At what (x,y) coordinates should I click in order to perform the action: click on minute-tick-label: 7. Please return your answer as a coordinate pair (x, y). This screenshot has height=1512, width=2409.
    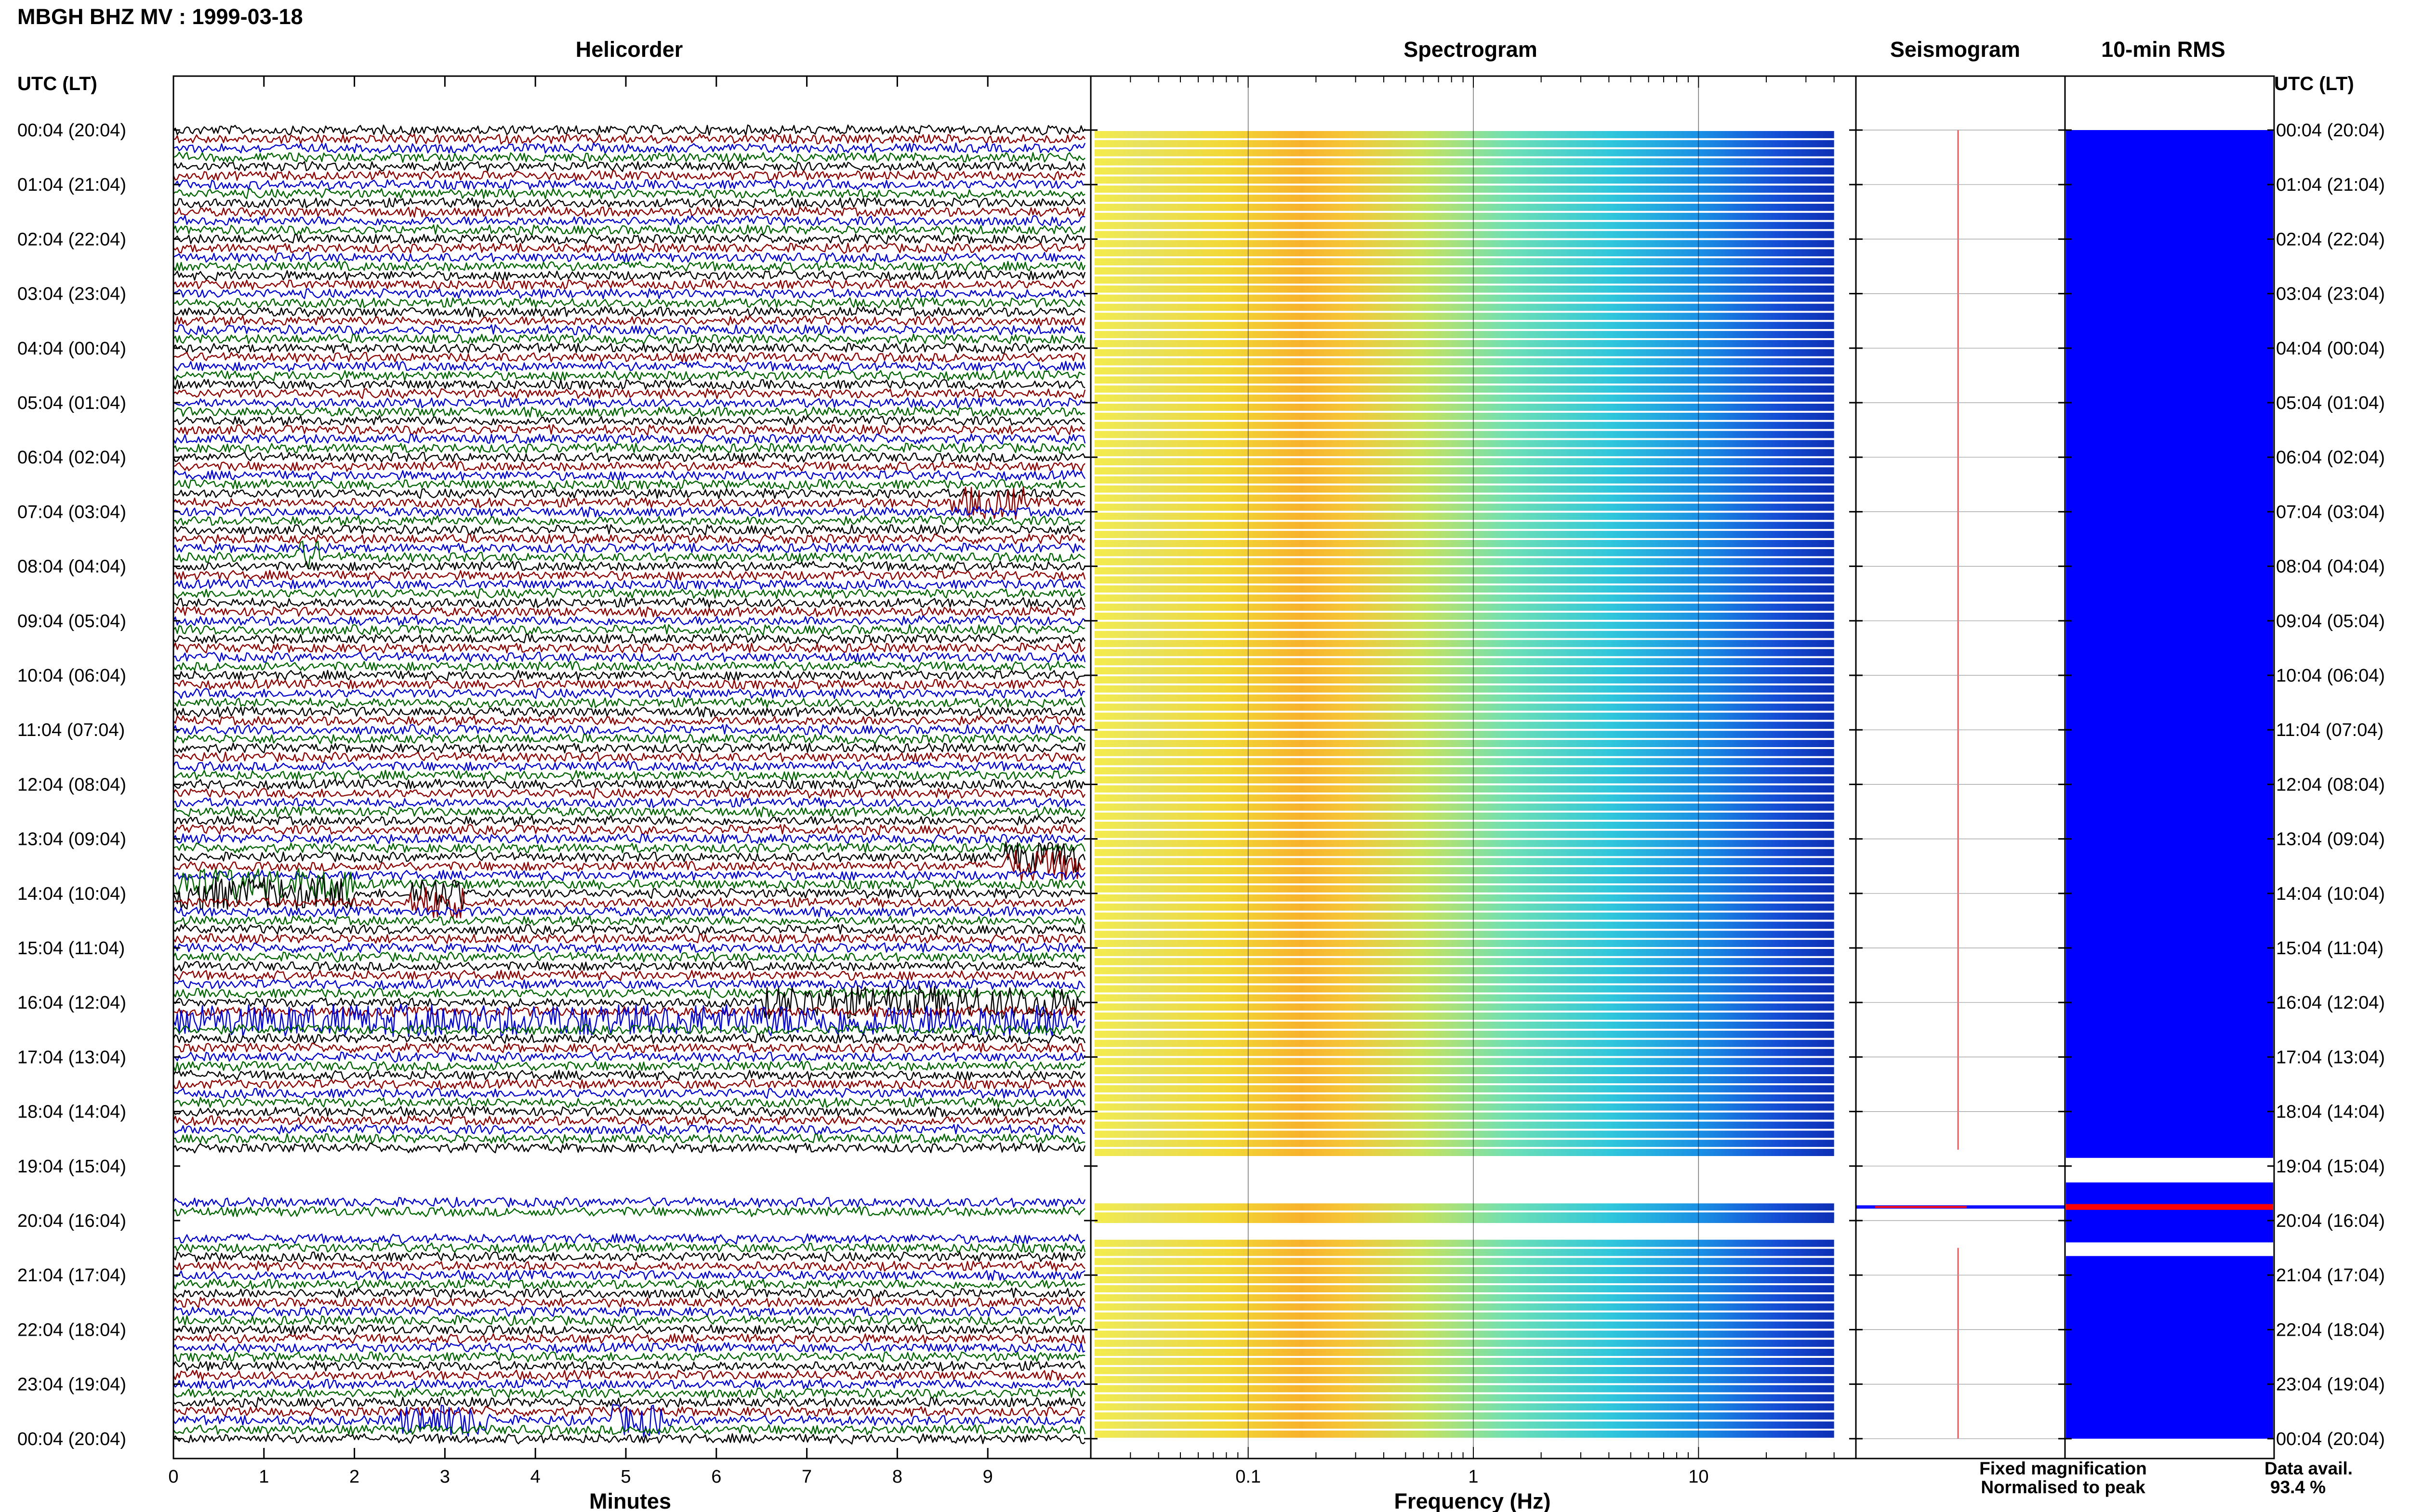
    Looking at the image, I should click on (807, 1477).